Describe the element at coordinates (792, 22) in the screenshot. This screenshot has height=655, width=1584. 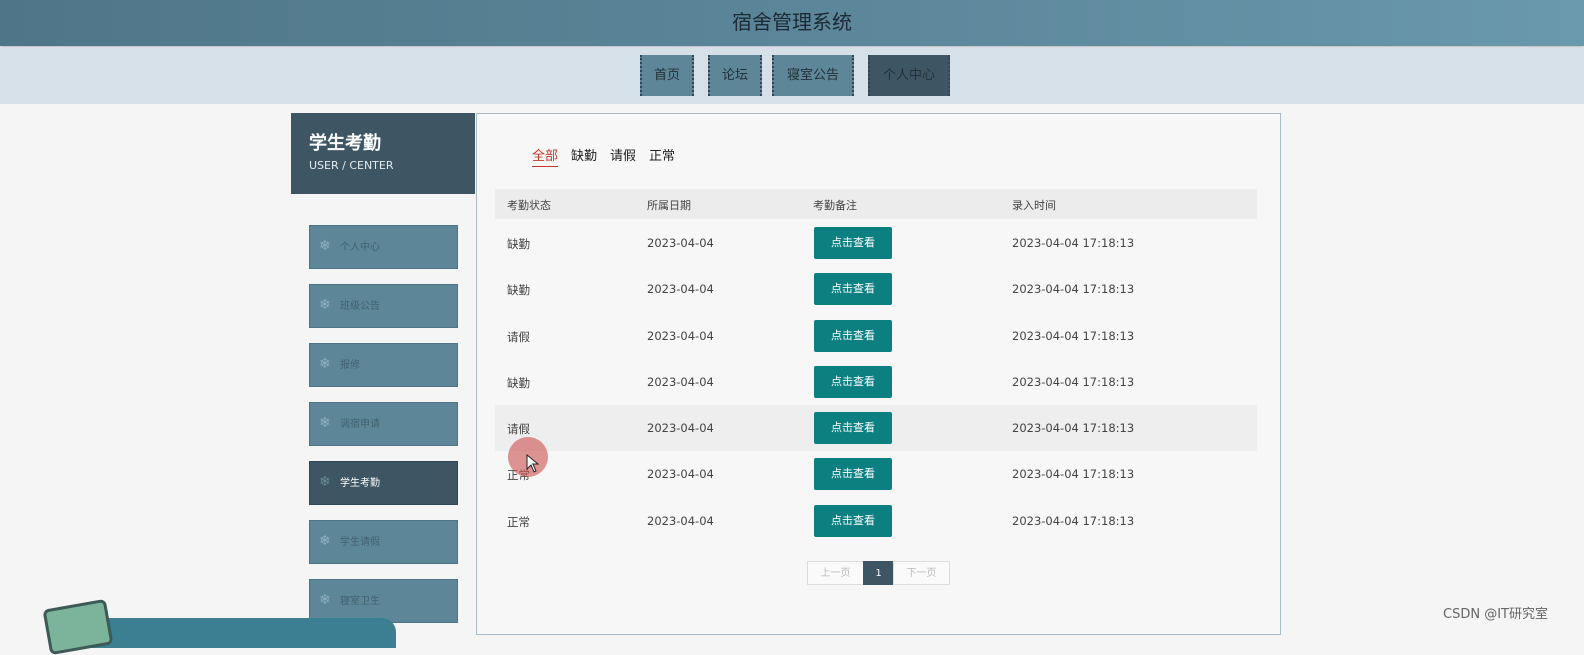
I see `site-title: 宿舍管理系统` at that location.